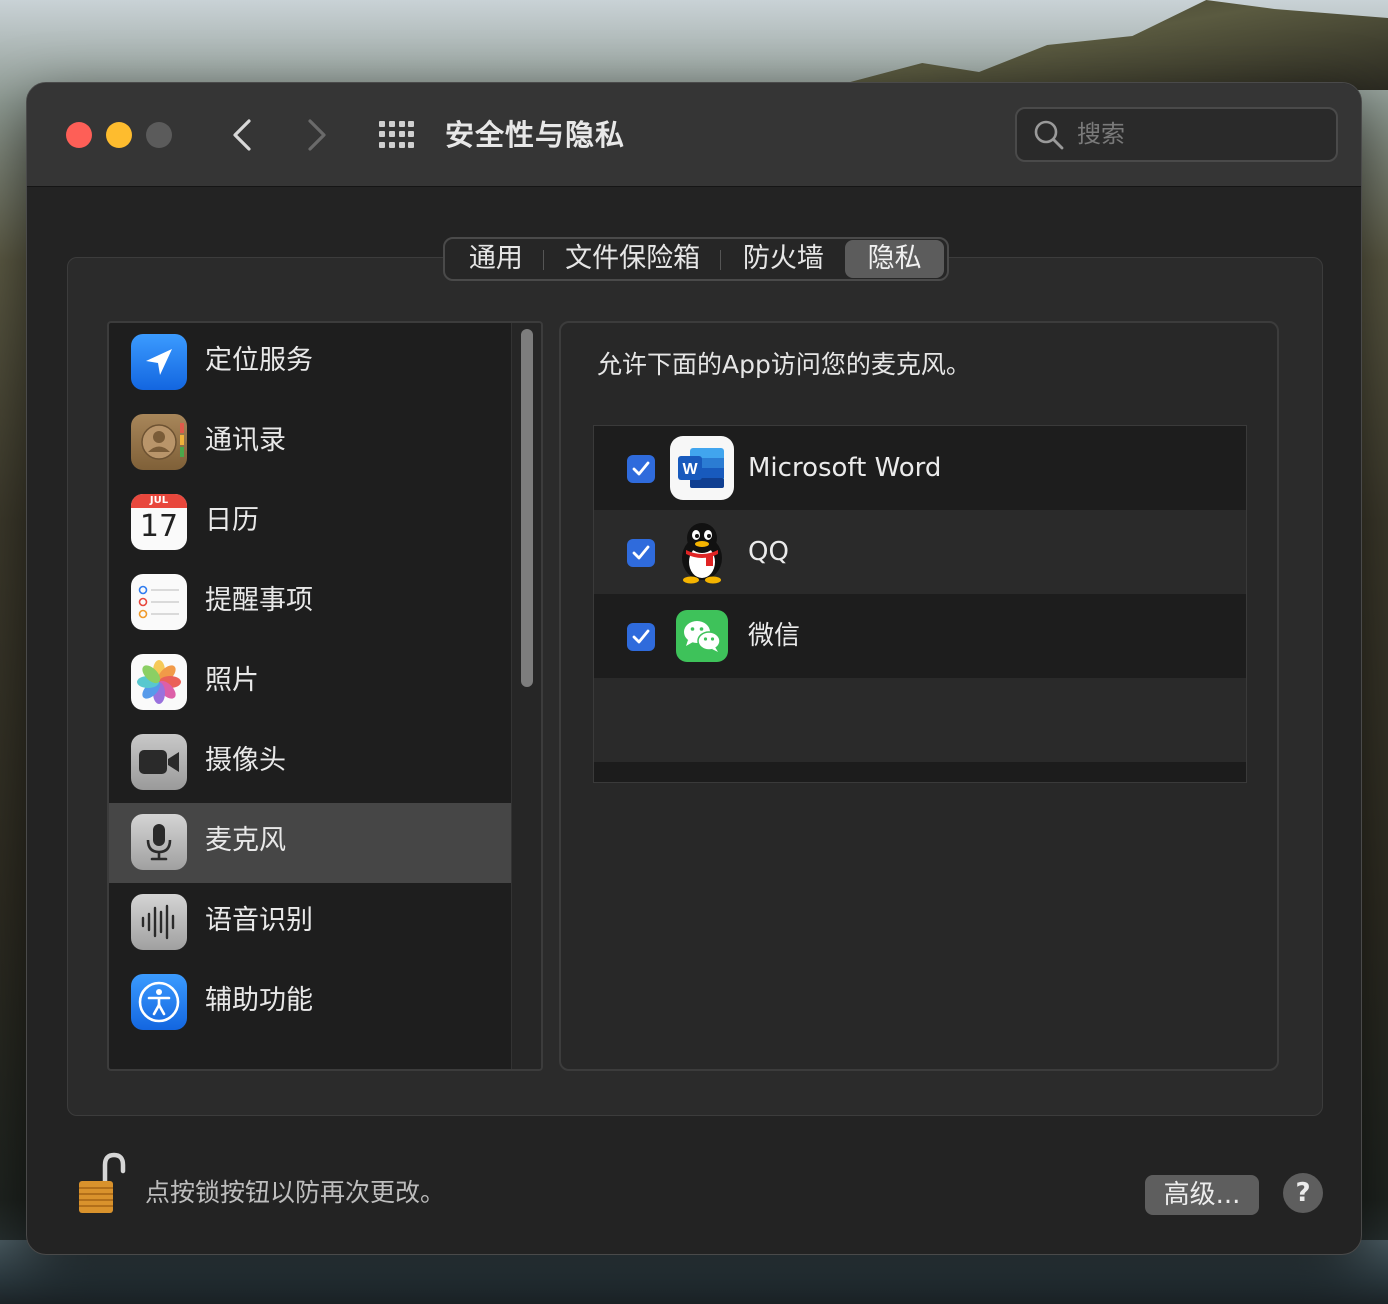 Image resolution: width=1388 pixels, height=1304 pixels. I want to click on camera-icon, so click(159, 762).